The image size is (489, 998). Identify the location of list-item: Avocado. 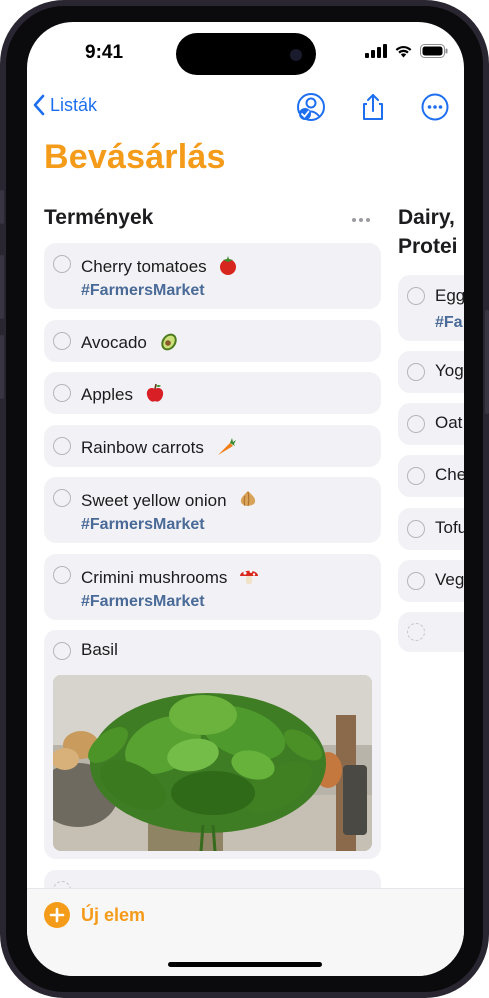
(212, 341).